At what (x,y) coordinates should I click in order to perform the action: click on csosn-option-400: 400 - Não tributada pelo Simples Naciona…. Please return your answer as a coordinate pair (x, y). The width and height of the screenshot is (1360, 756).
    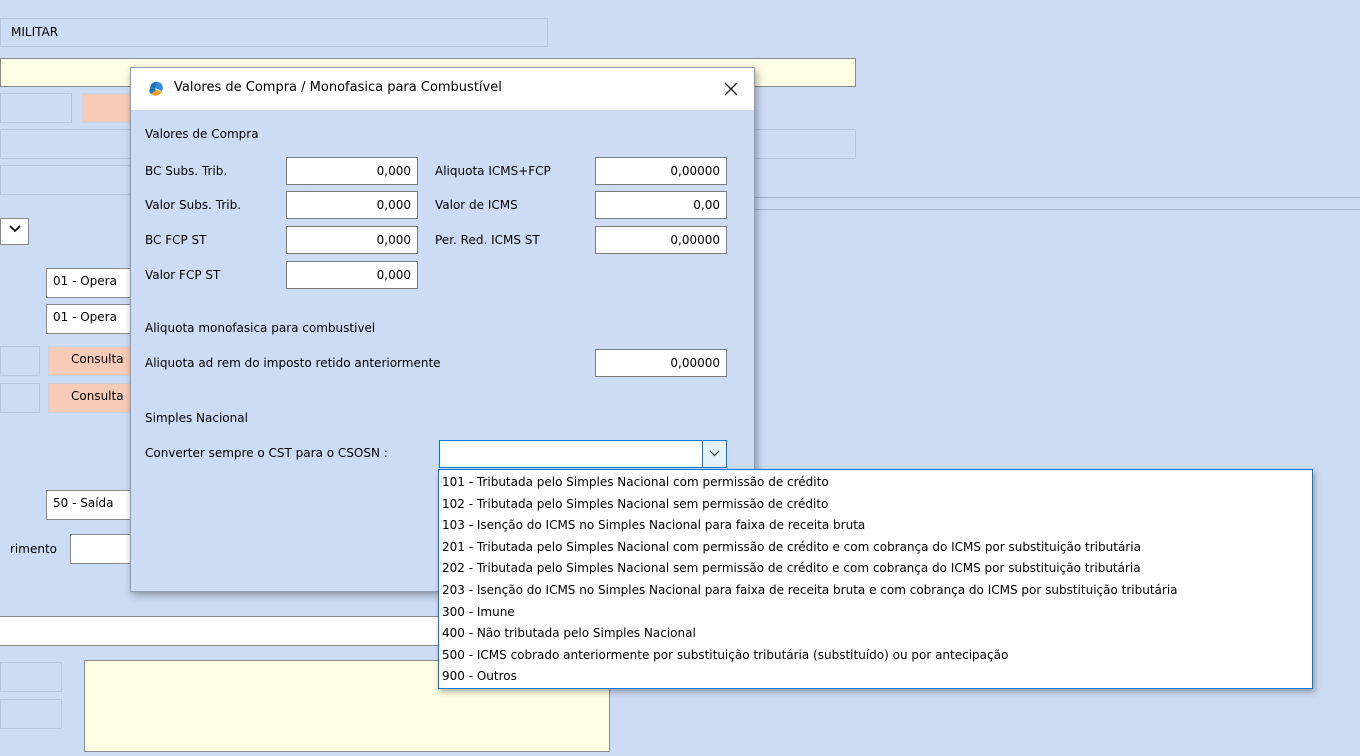
    Looking at the image, I should click on (875, 634).